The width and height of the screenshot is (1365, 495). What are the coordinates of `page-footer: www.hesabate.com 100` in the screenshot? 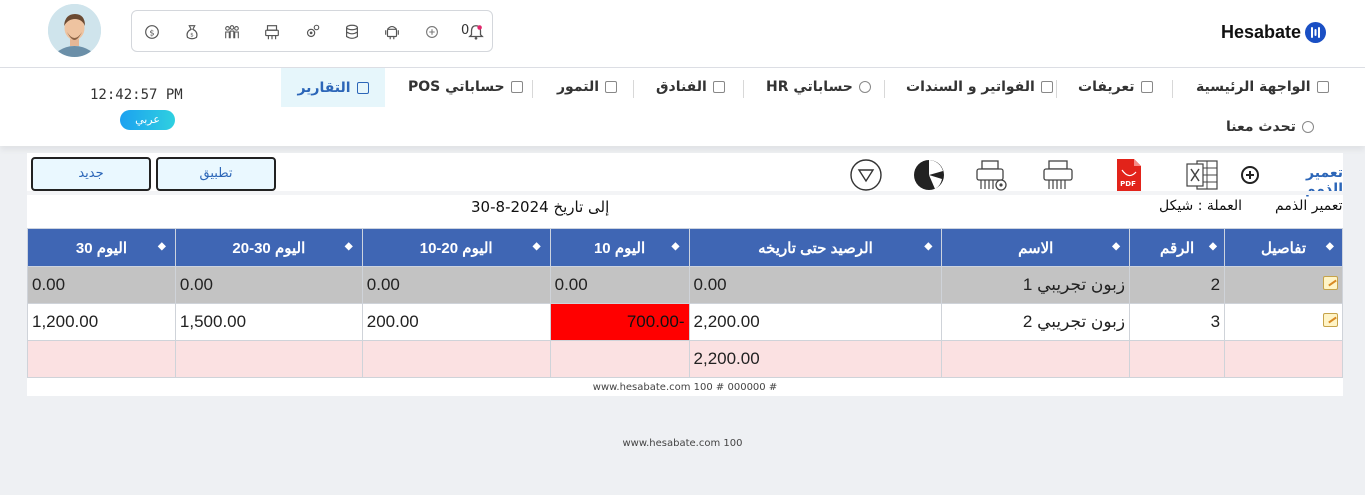 It's located at (682, 443).